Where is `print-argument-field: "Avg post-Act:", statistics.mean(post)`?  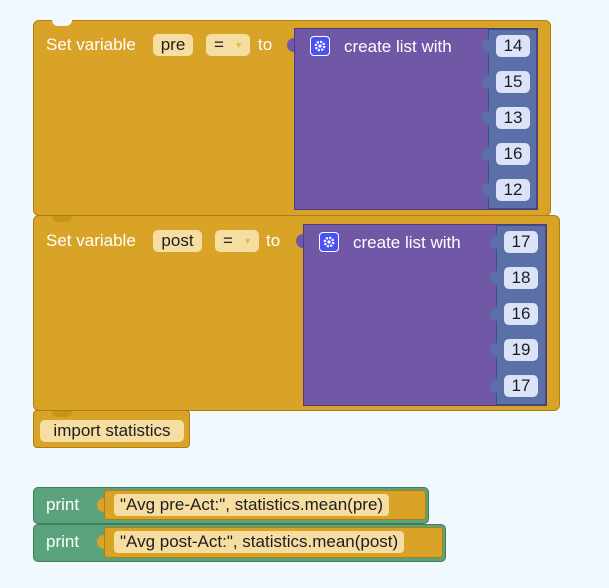
print-argument-field: "Avg post-Act:", statistics.mean(post) is located at coordinates (259, 542).